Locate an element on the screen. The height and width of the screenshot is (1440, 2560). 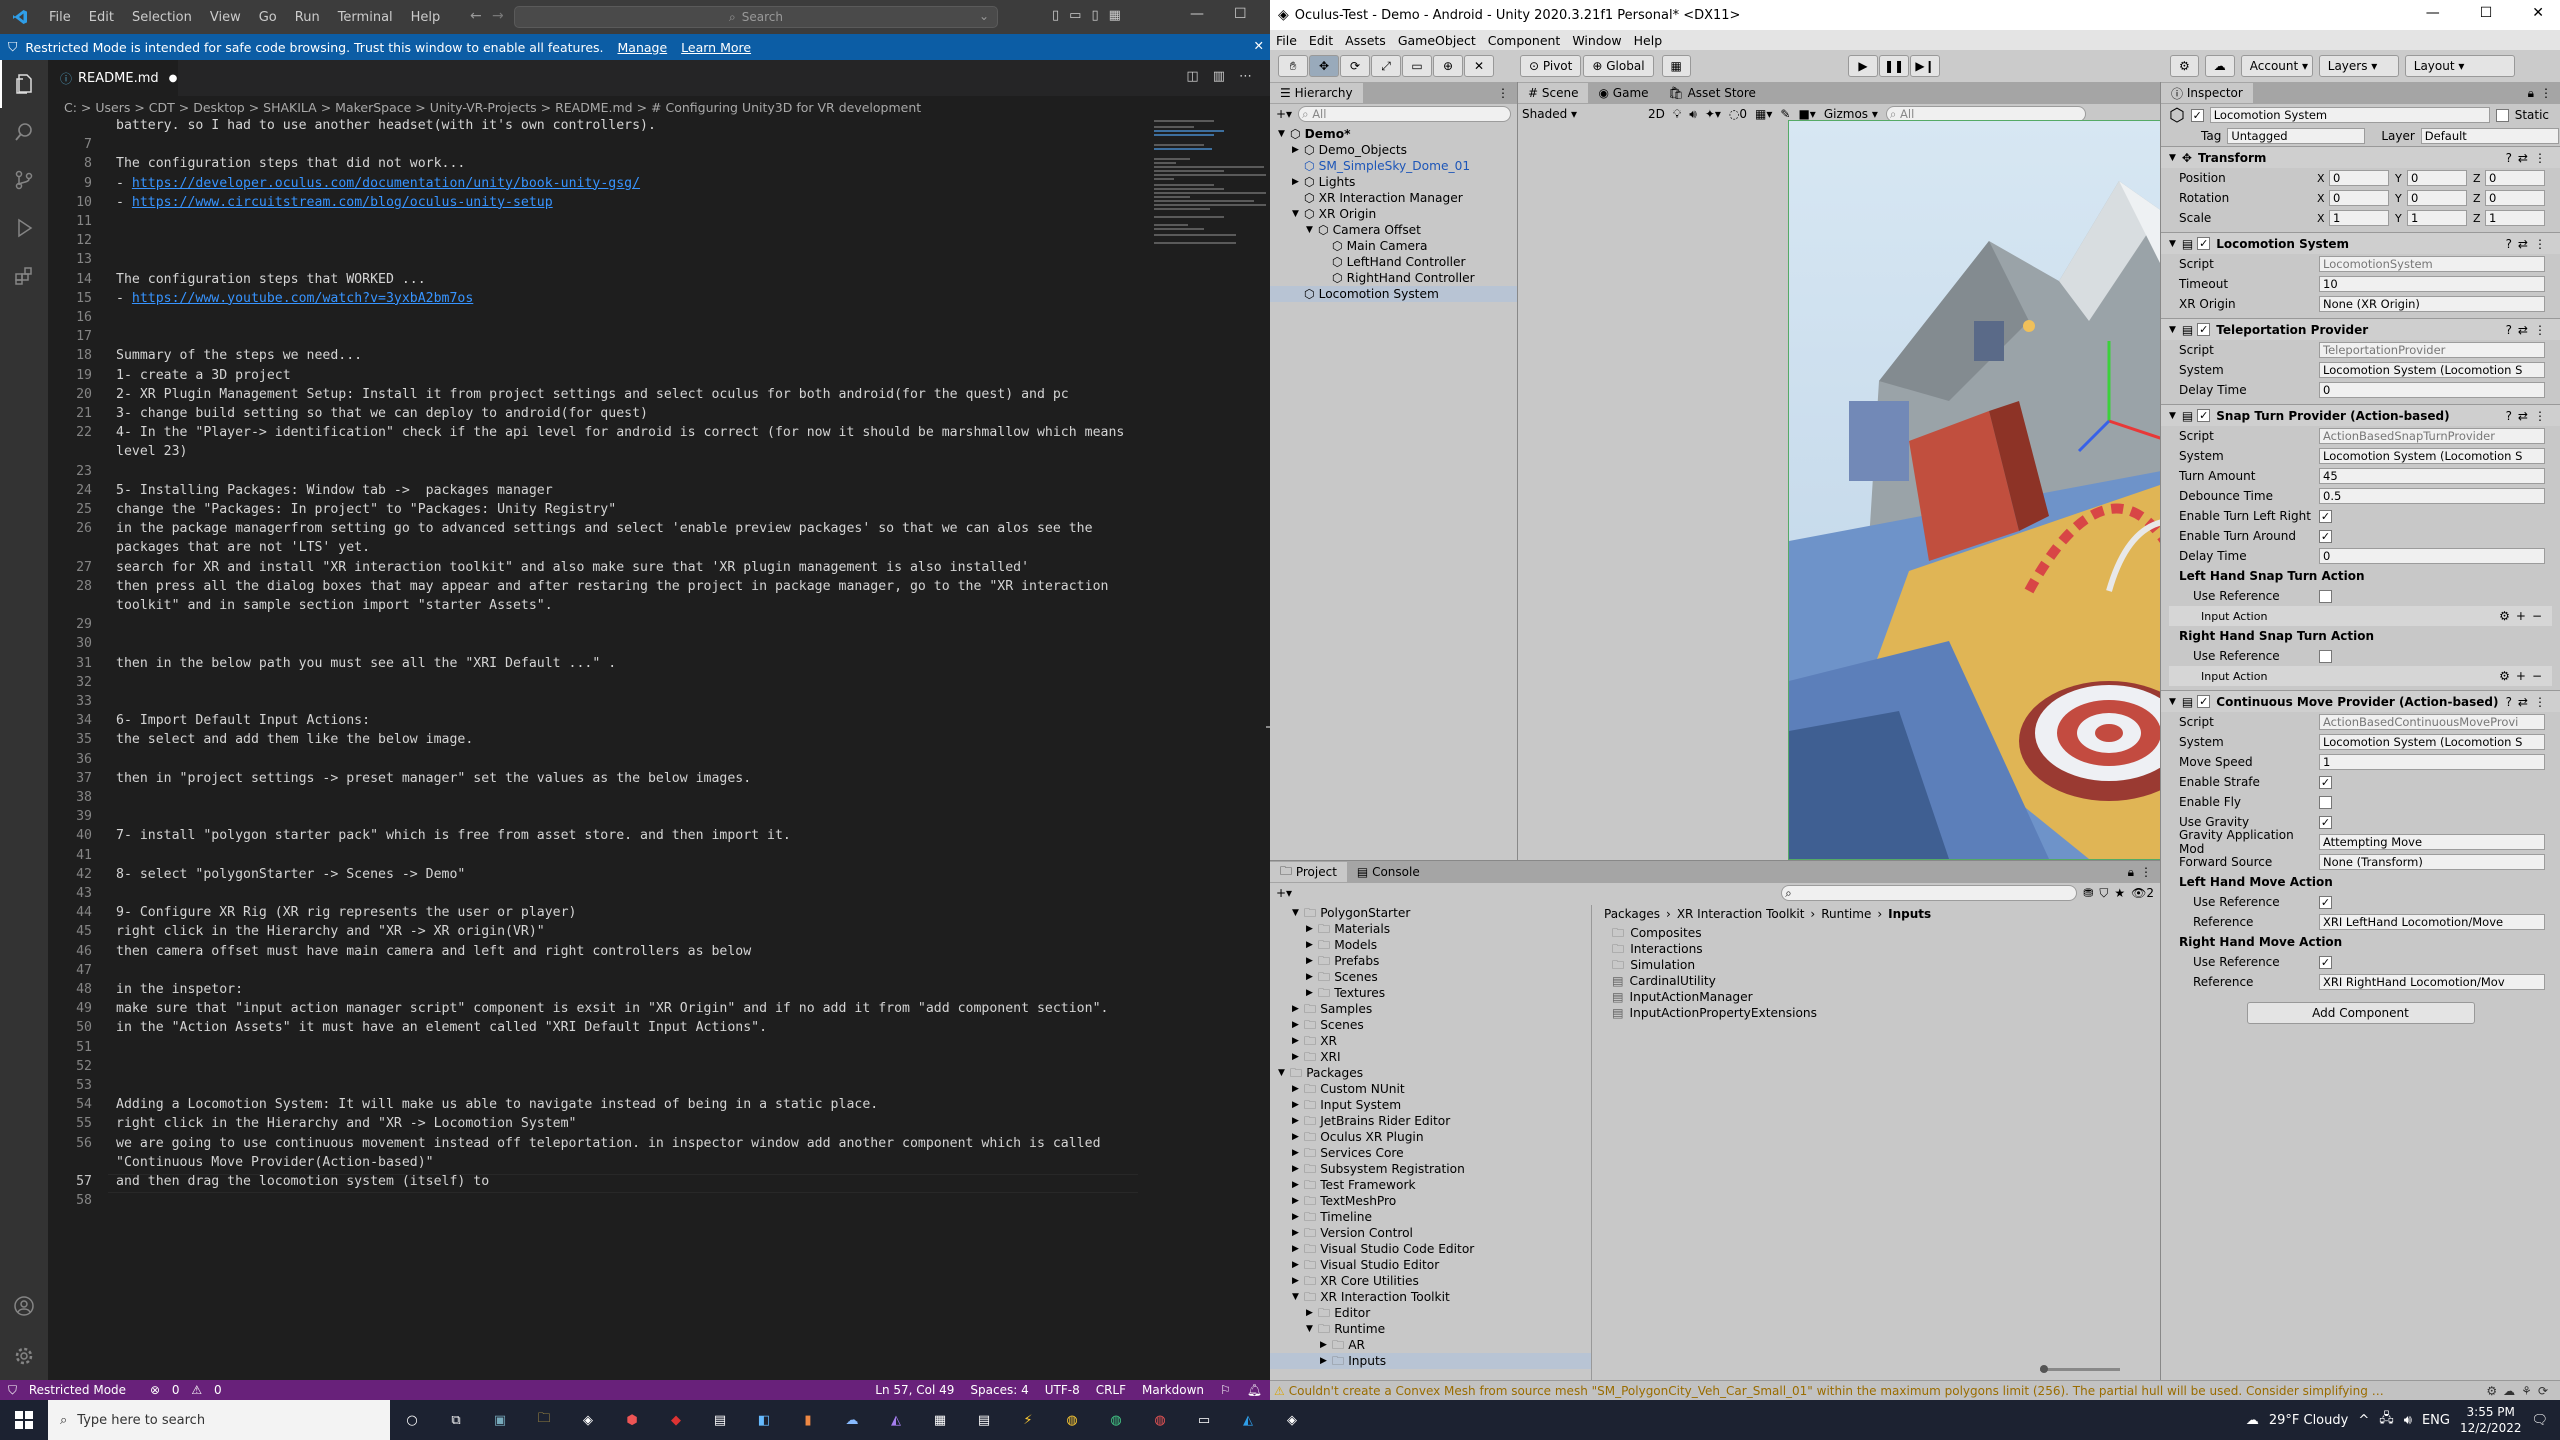
project-folder: ▶ 🗀 Version Control is located at coordinates (1430, 1233).